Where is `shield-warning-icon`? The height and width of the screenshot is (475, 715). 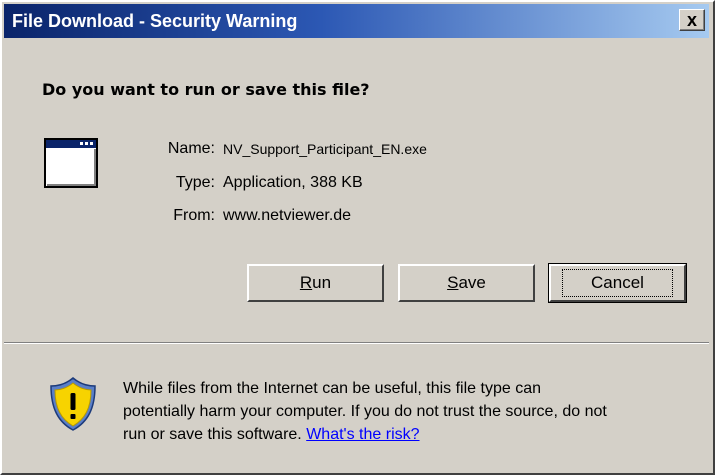
shield-warning-icon is located at coordinates (73, 404).